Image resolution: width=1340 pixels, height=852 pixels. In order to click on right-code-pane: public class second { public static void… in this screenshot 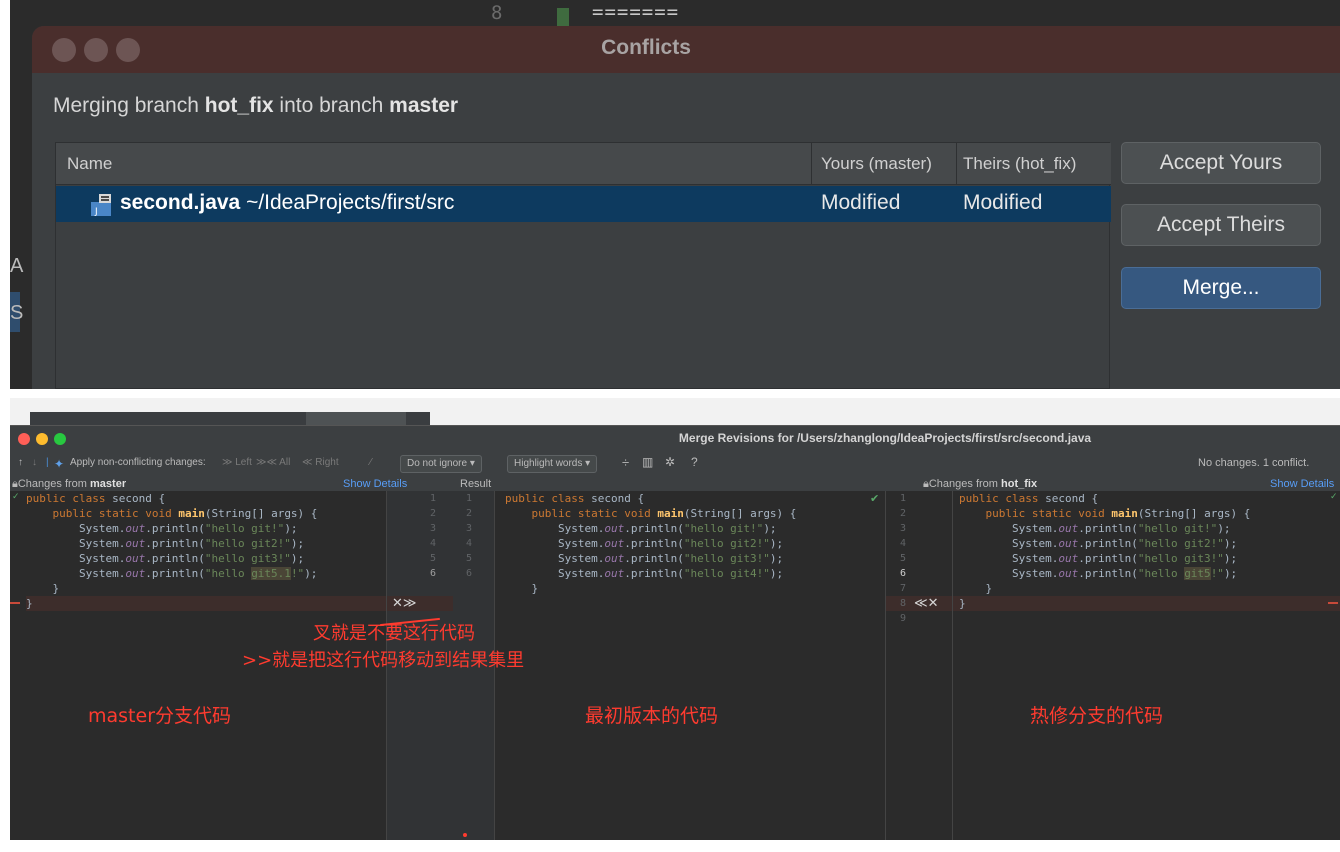, I will do `click(1104, 551)`.